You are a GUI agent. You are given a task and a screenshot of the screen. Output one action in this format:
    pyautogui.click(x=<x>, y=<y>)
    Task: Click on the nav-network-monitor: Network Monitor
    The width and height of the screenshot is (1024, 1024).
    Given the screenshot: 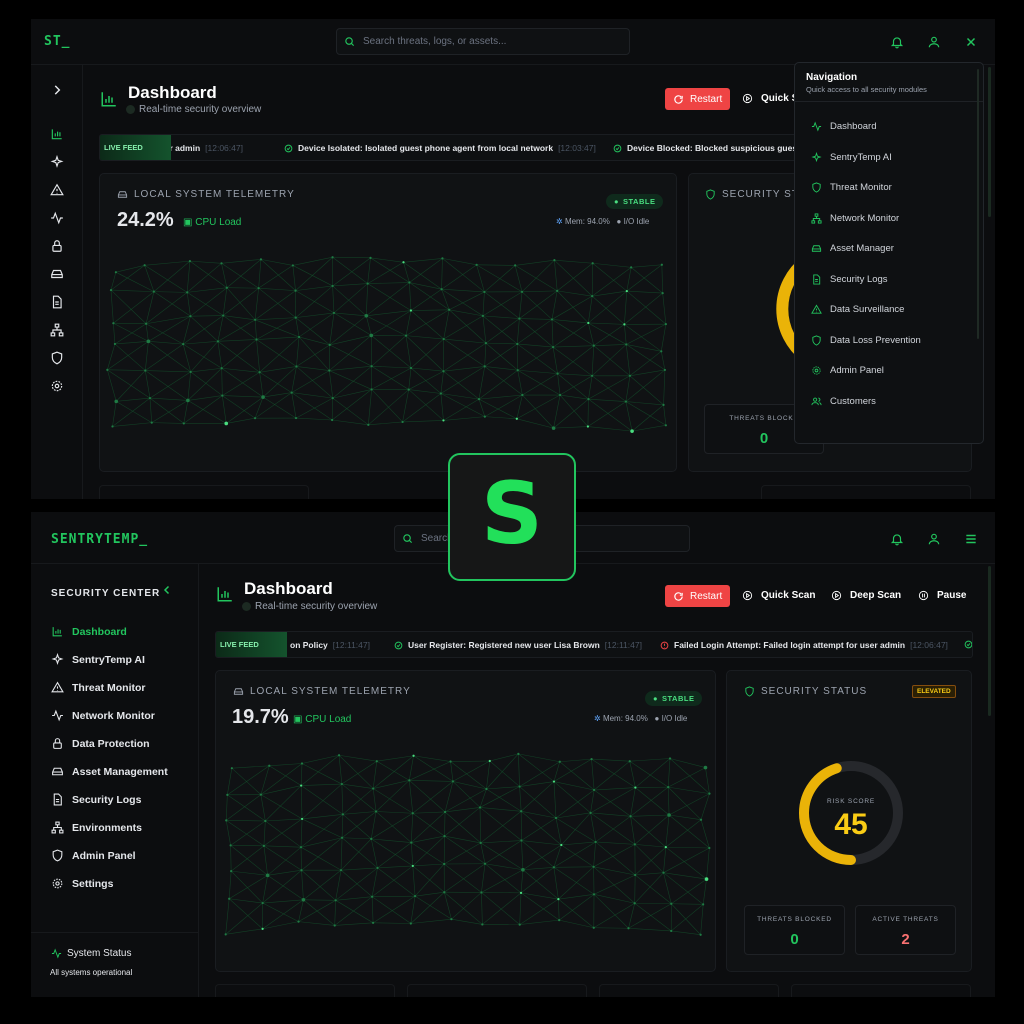 What is the action you would take?
    pyautogui.click(x=855, y=218)
    